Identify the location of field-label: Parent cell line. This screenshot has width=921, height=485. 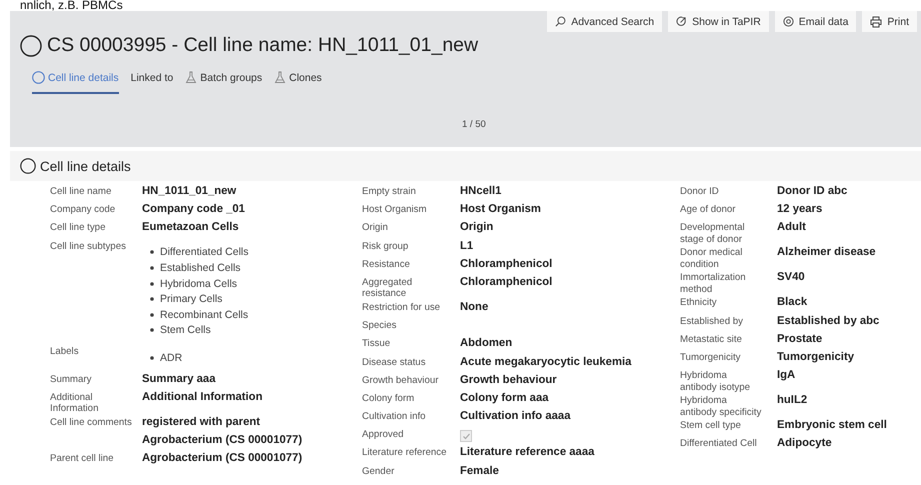
(82, 458).